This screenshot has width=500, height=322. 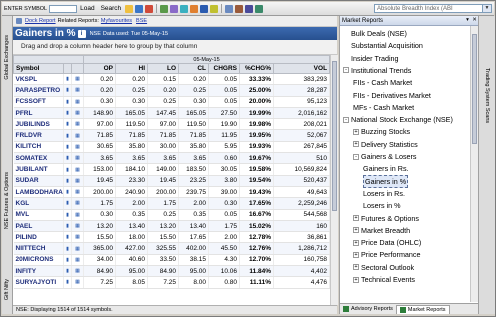 I want to click on tree-item: + Market Breadth, so click(x=381, y=230).